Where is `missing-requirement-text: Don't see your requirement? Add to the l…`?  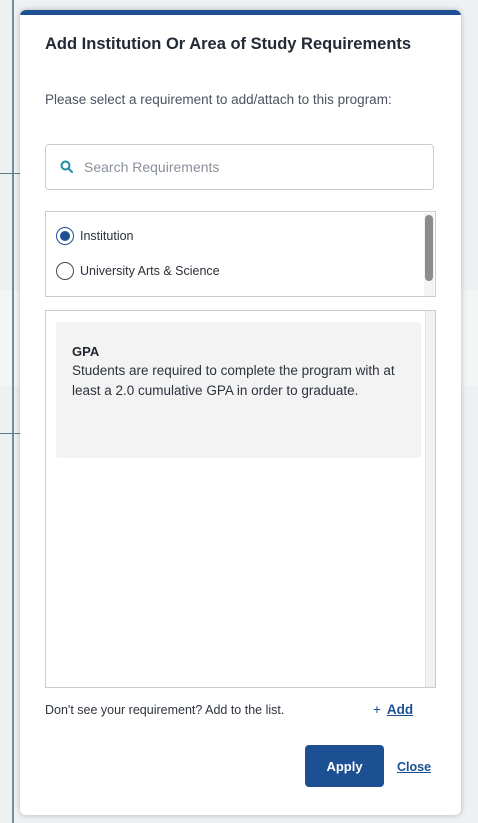 missing-requirement-text: Don't see your requirement? Add to the l… is located at coordinates (165, 710).